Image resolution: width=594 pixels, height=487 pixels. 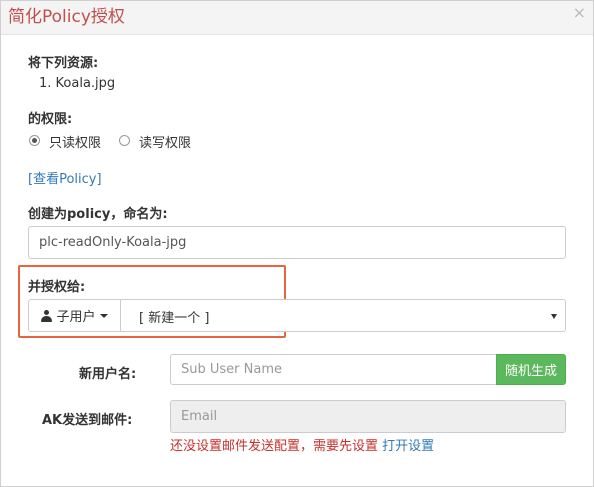 What do you see at coordinates (165, 141) in the screenshot?
I see `readwrite-radio-label: 读写权限` at bounding box center [165, 141].